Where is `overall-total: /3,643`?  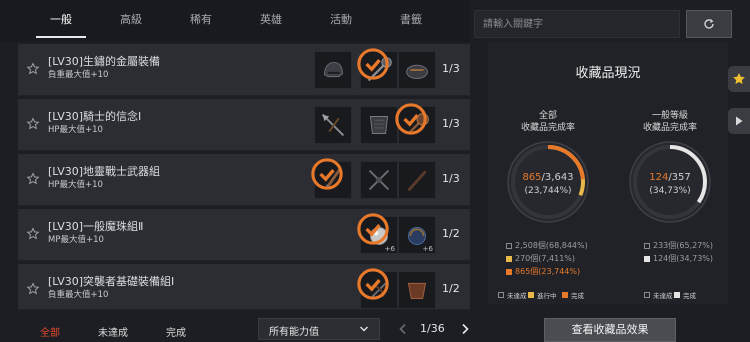 overall-total: /3,643 is located at coordinates (557, 177).